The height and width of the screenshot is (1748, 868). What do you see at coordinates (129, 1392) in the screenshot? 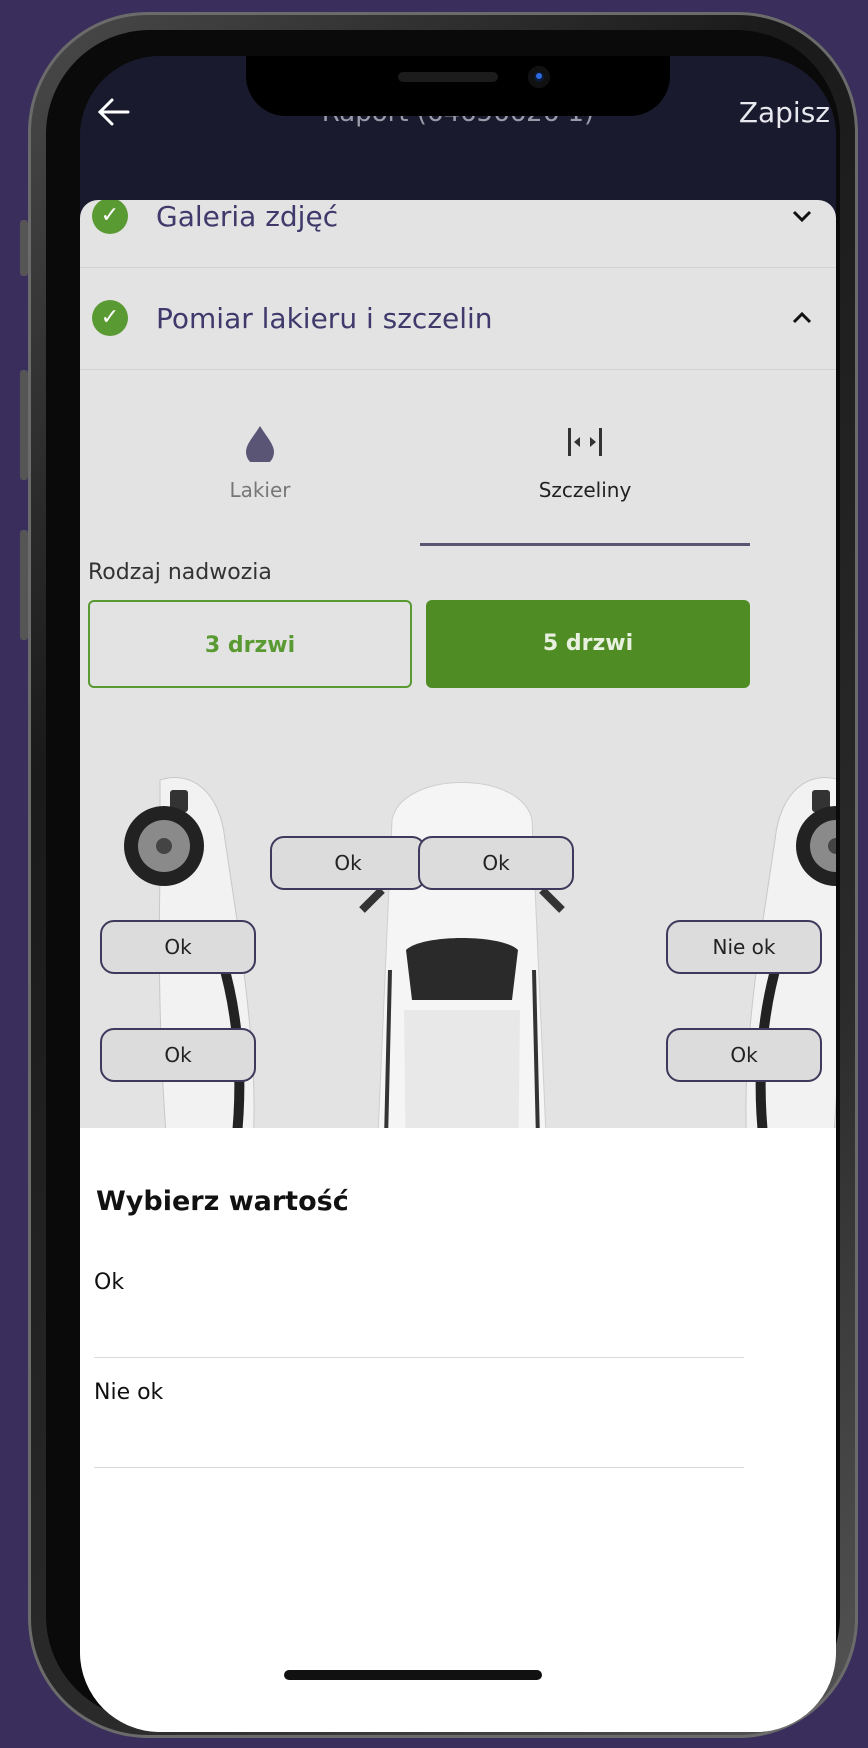
I see `option-label: Nie ok` at bounding box center [129, 1392].